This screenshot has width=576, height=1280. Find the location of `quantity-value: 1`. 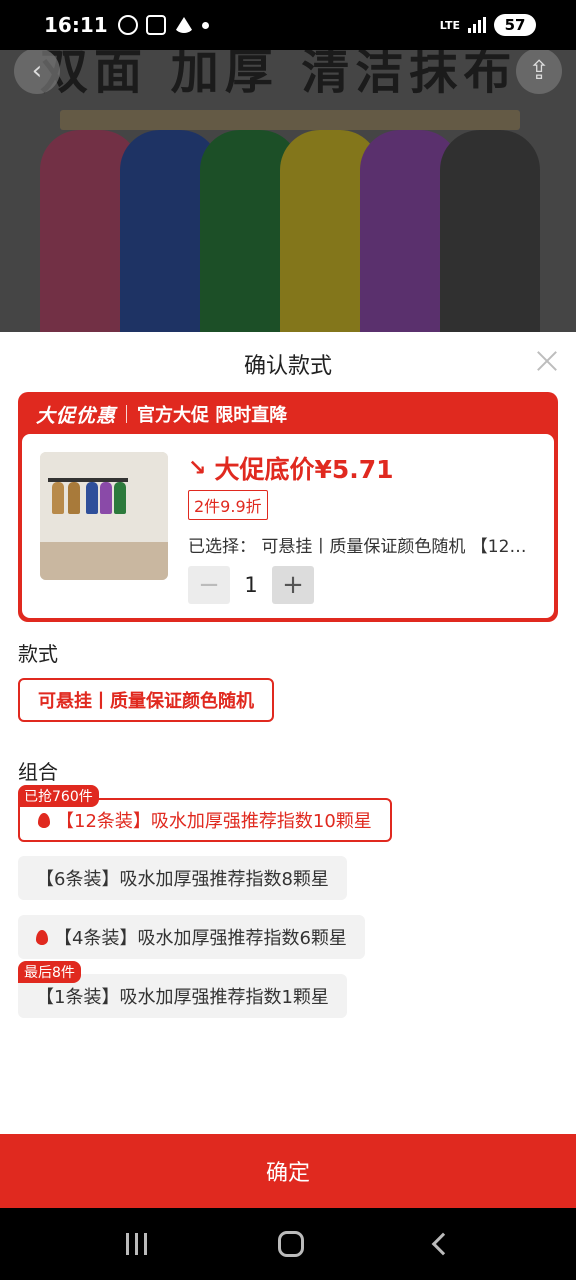

quantity-value: 1 is located at coordinates (251, 585).